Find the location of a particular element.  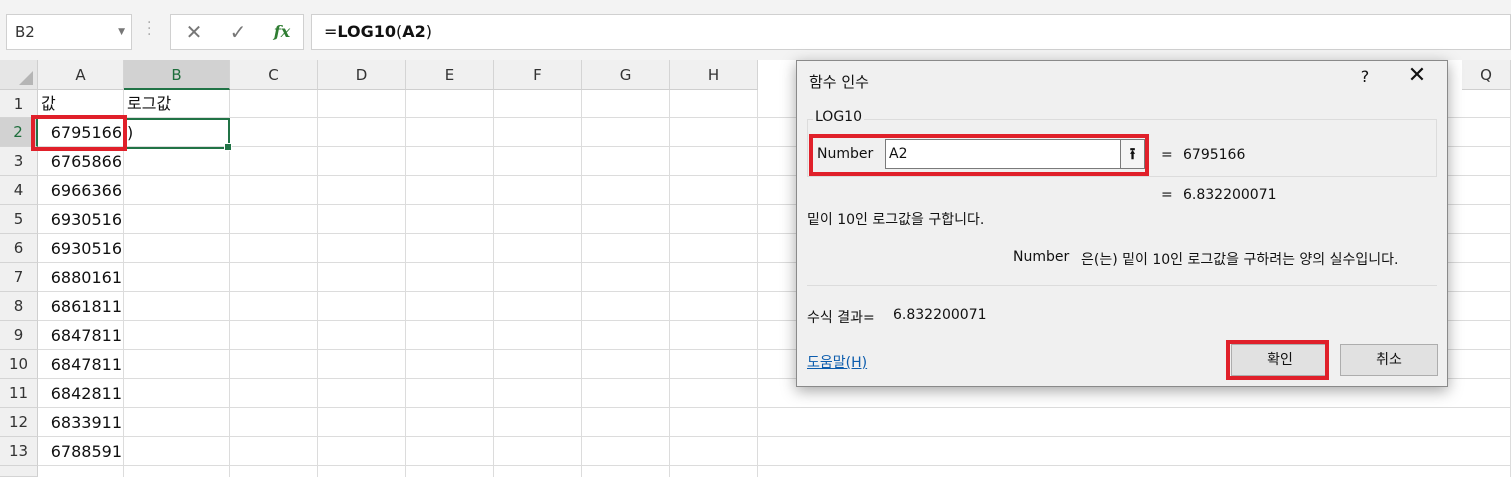

formula-argument: A2 is located at coordinates (414, 31).